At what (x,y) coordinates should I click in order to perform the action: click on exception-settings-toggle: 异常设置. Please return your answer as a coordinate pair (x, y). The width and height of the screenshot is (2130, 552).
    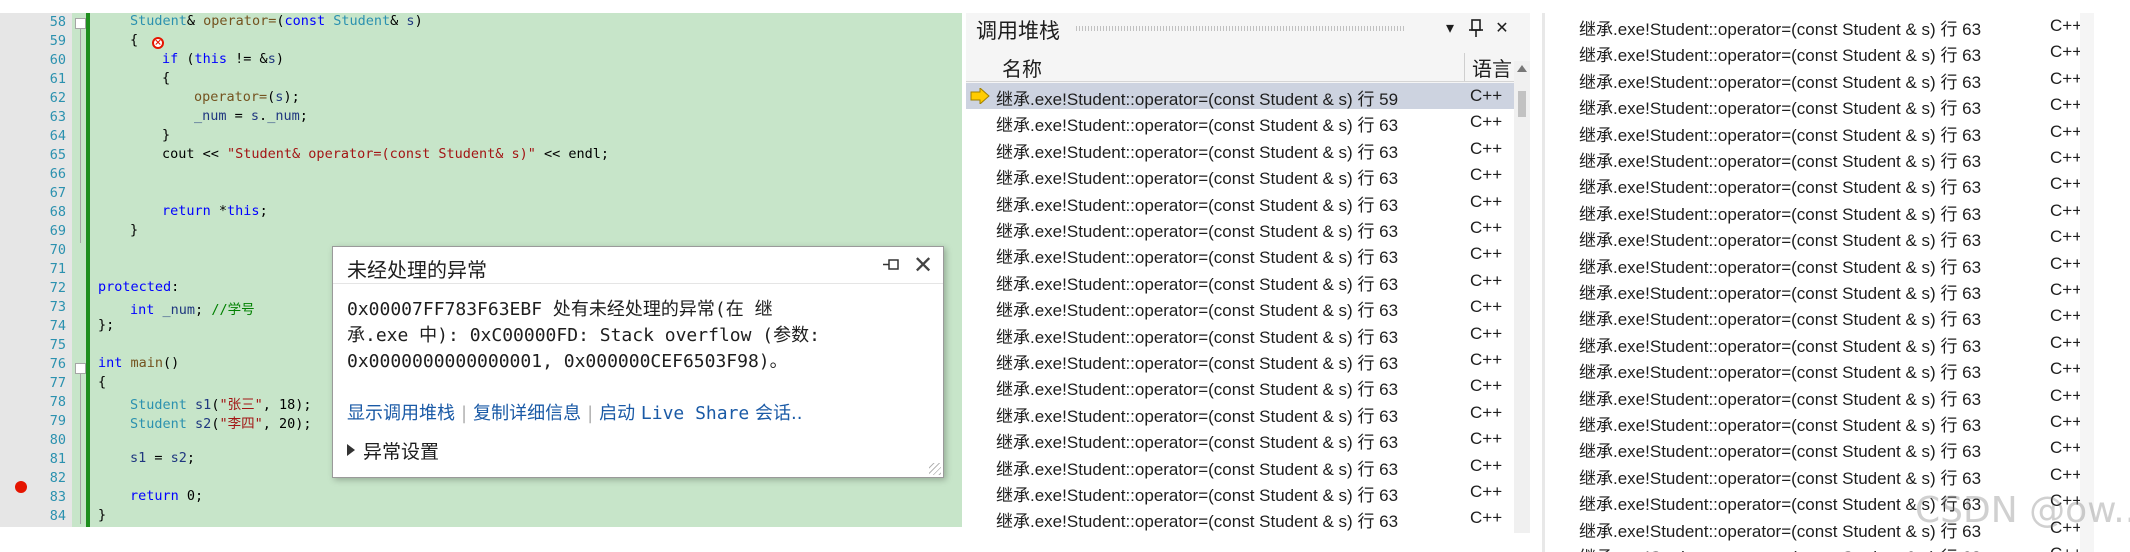
    Looking at the image, I should click on (393, 450).